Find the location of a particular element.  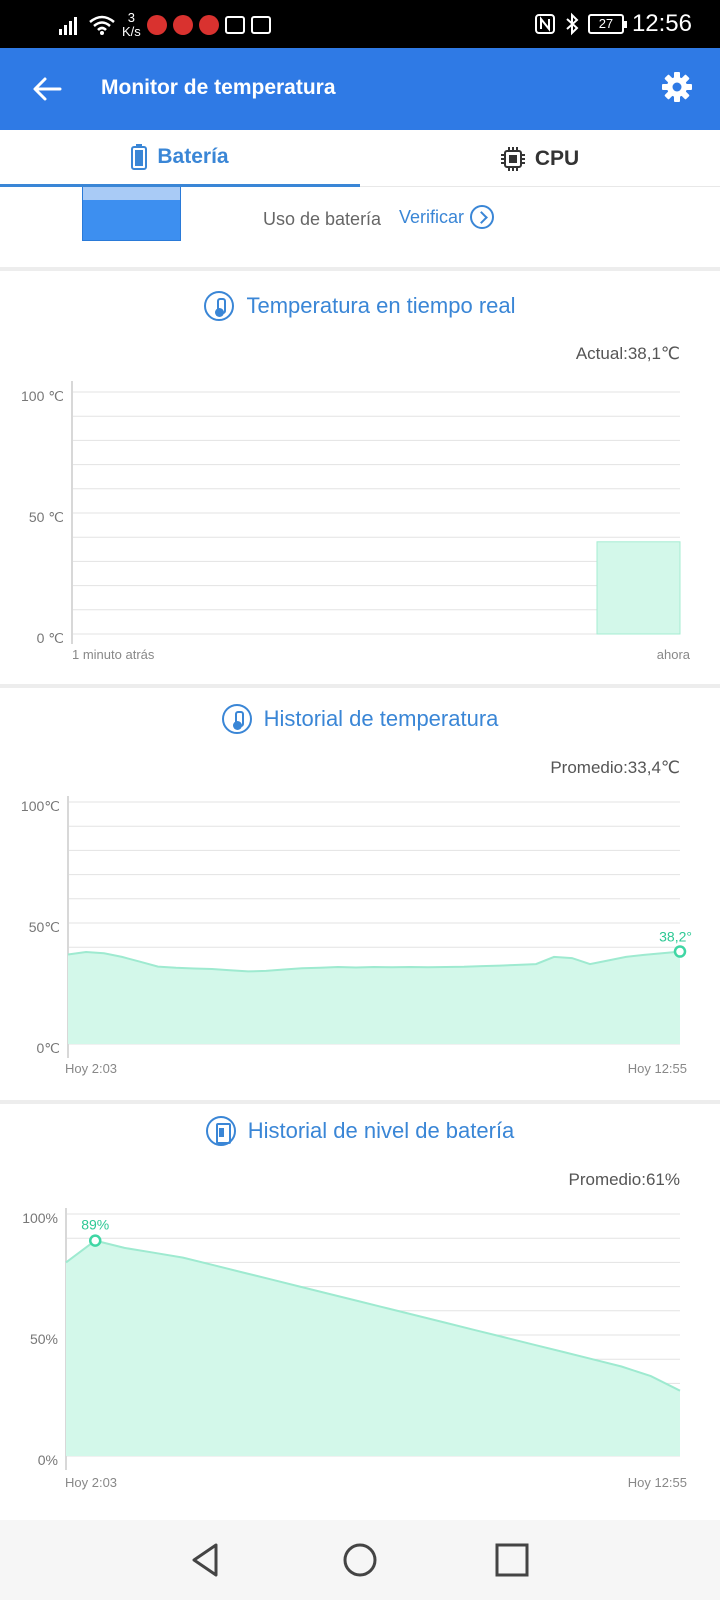

status-left: 3 K/s is located at coordinates (164, 25).